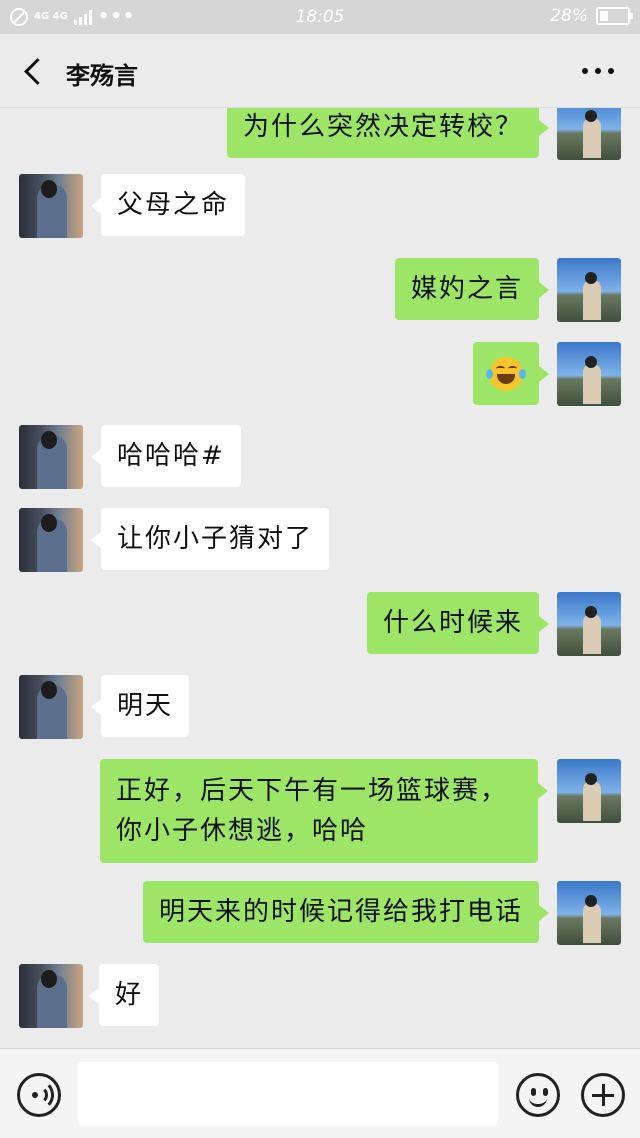 This screenshot has width=640, height=1138. What do you see at coordinates (598, 70) in the screenshot?
I see `more-dots-icon` at bounding box center [598, 70].